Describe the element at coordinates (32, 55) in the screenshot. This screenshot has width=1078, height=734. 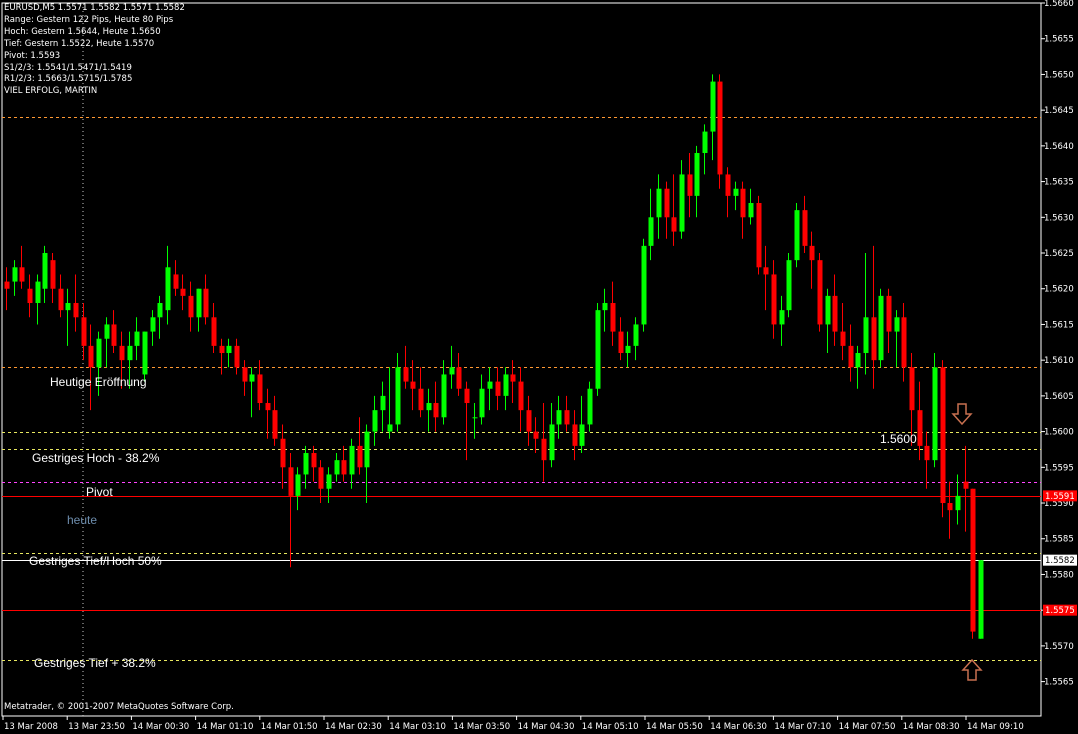
I see `info-pivot: Pivot: 1.5593` at that location.